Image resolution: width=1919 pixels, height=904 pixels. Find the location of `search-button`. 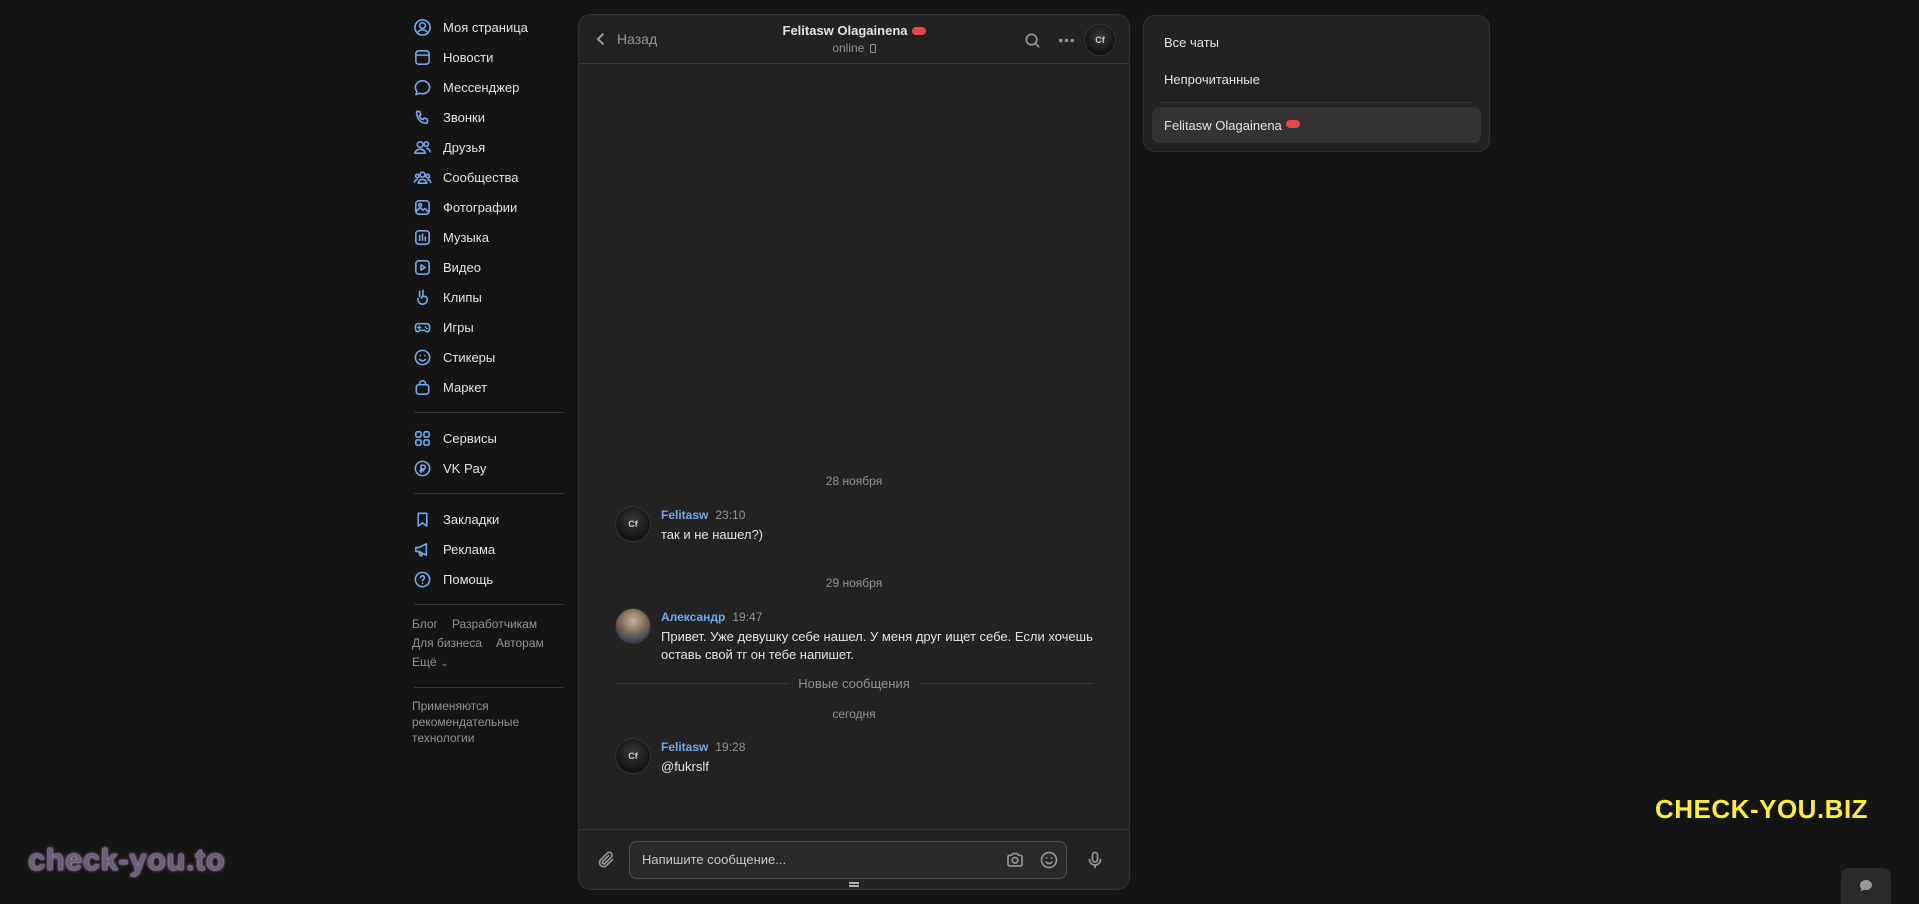

search-button is located at coordinates (1032, 40).